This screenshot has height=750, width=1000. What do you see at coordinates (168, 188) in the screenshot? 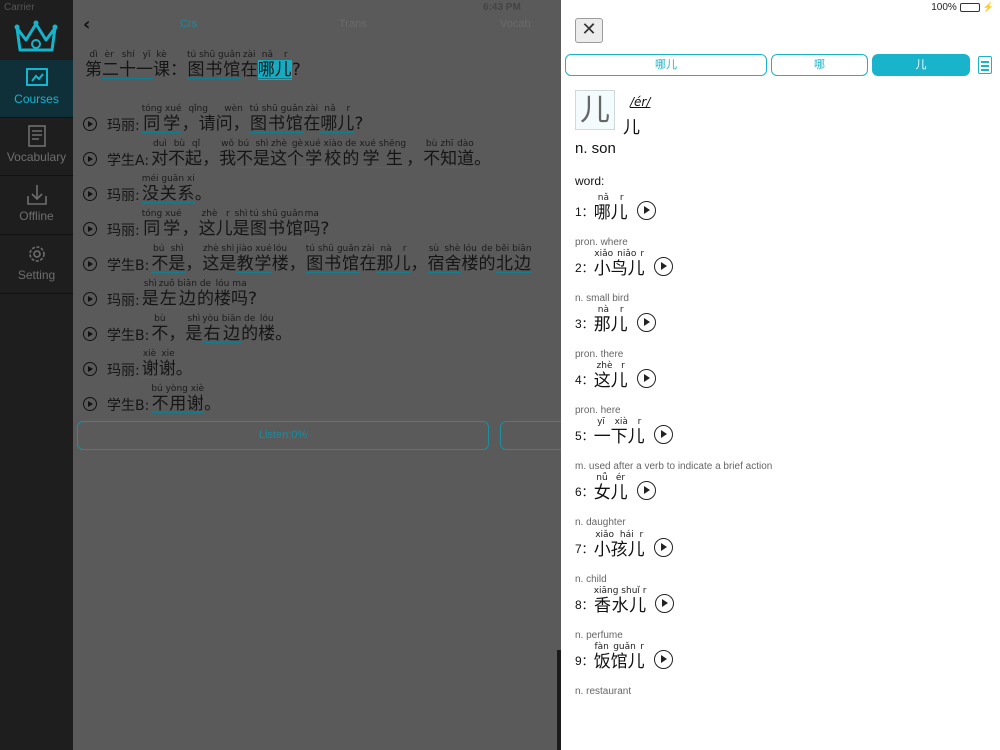
I see `word-segment: 没关系méi guān xi` at bounding box center [168, 188].